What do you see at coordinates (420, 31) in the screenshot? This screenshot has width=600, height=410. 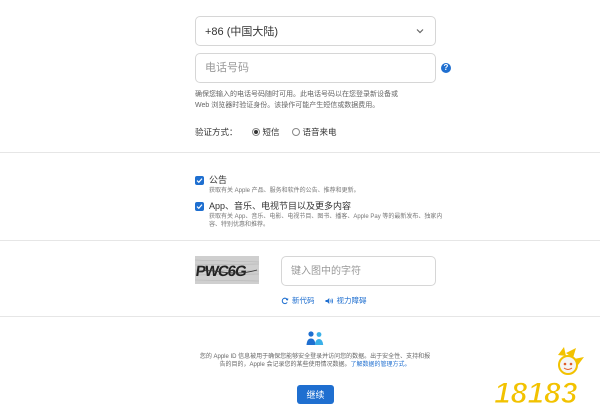 I see `chevron-down-icon` at bounding box center [420, 31].